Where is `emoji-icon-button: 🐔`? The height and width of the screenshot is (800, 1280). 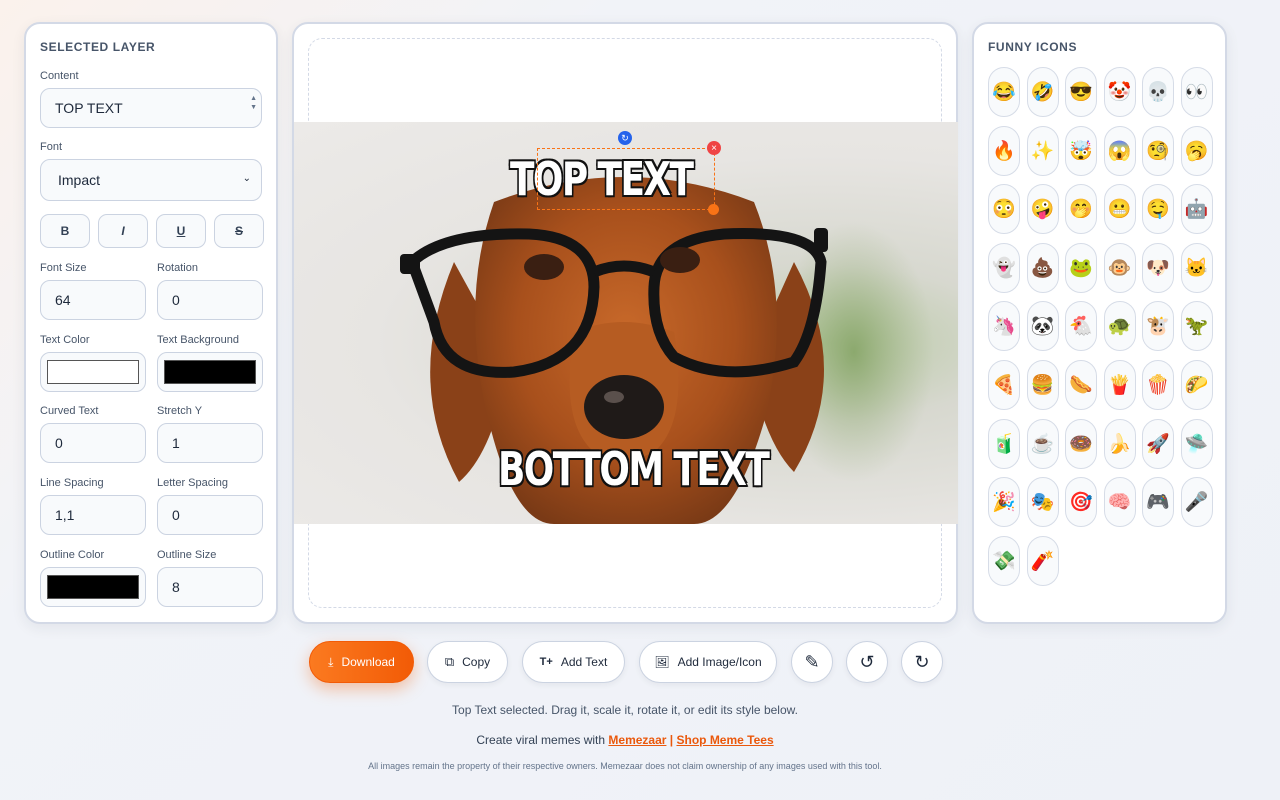
emoji-icon-button: 🐔 is located at coordinates (1081, 326).